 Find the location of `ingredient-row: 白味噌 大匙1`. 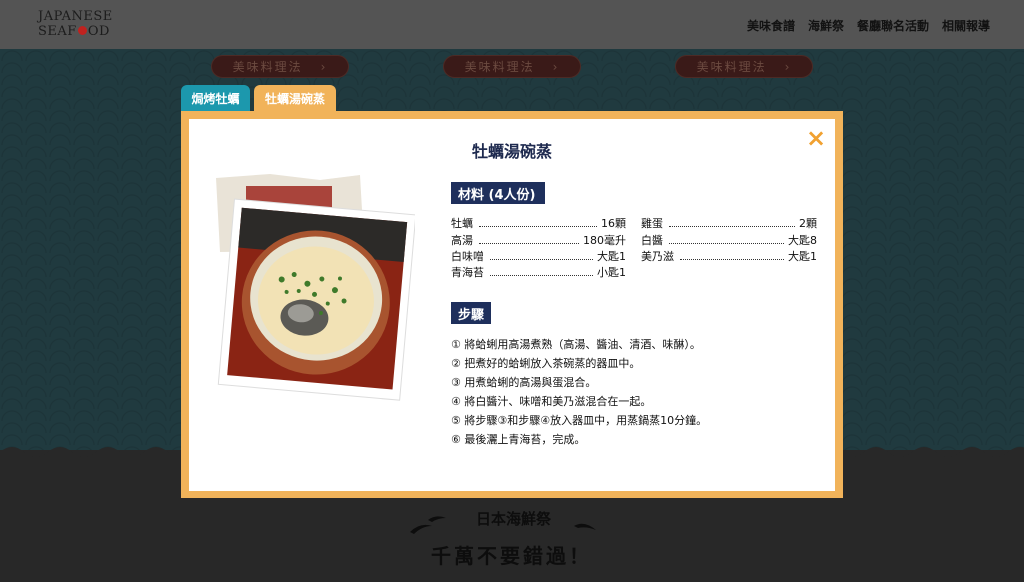

ingredient-row: 白味噌 大匙1 is located at coordinates (538, 256).